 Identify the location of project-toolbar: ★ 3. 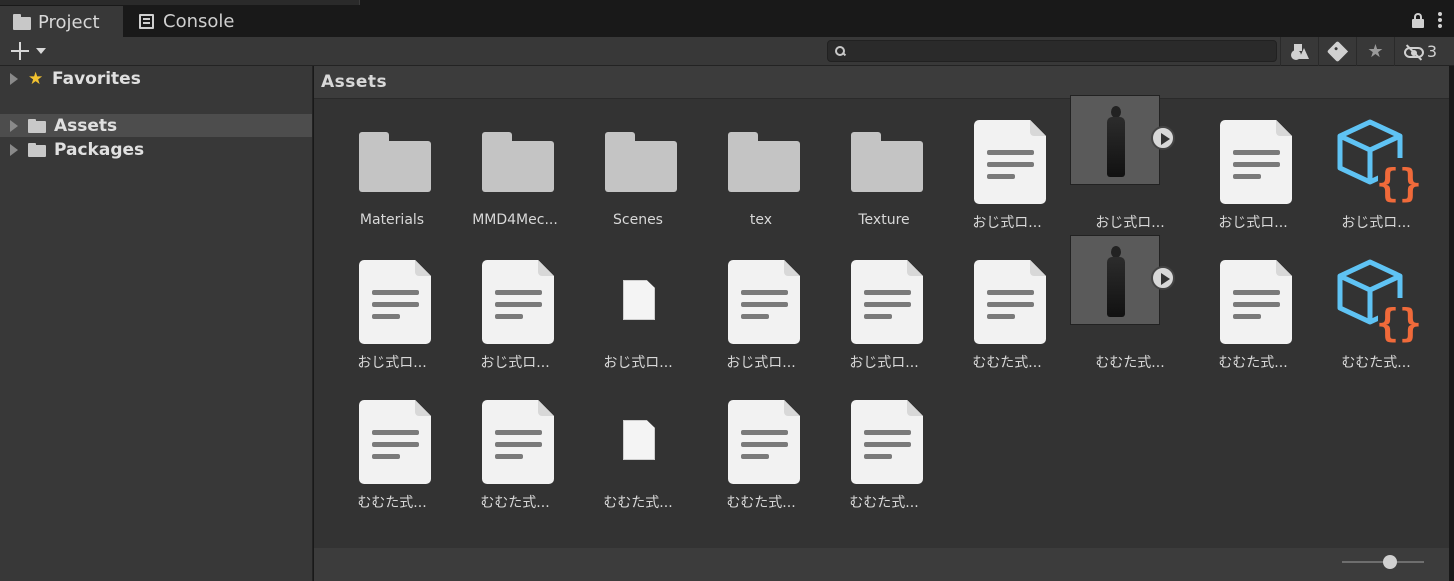
(727, 51).